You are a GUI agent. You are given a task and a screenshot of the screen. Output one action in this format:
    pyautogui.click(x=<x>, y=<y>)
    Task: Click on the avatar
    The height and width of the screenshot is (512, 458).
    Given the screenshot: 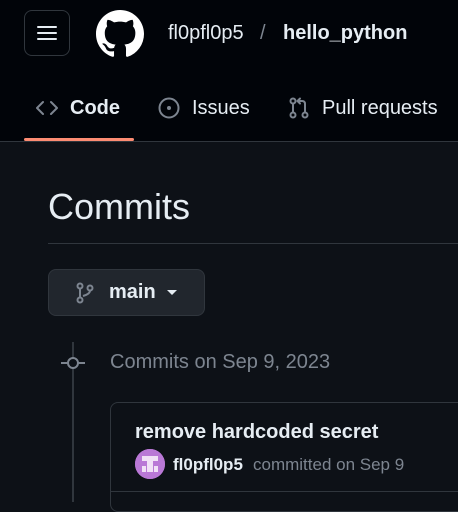 What is the action you would take?
    pyautogui.click(x=150, y=464)
    